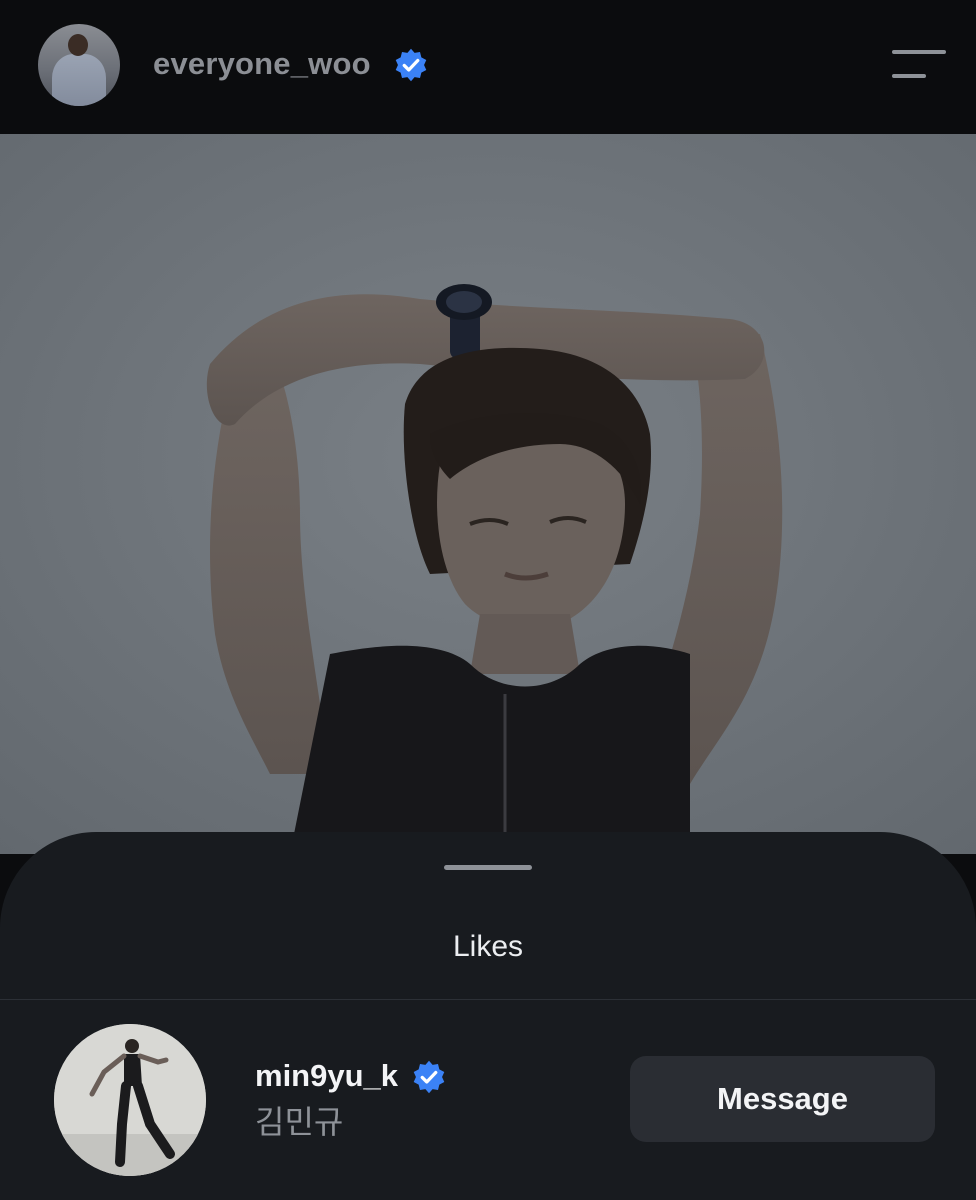 The image size is (976, 1200). Describe the element at coordinates (488, 67) in the screenshot. I see `profile-header: everyone_woo` at that location.